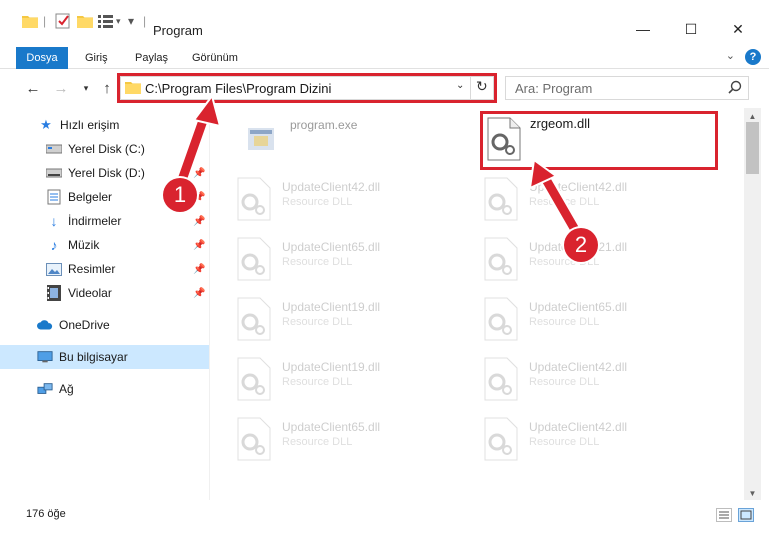 This screenshot has height=533, width=769. I want to click on recent-locations-icon: ▾, so click(86, 88).